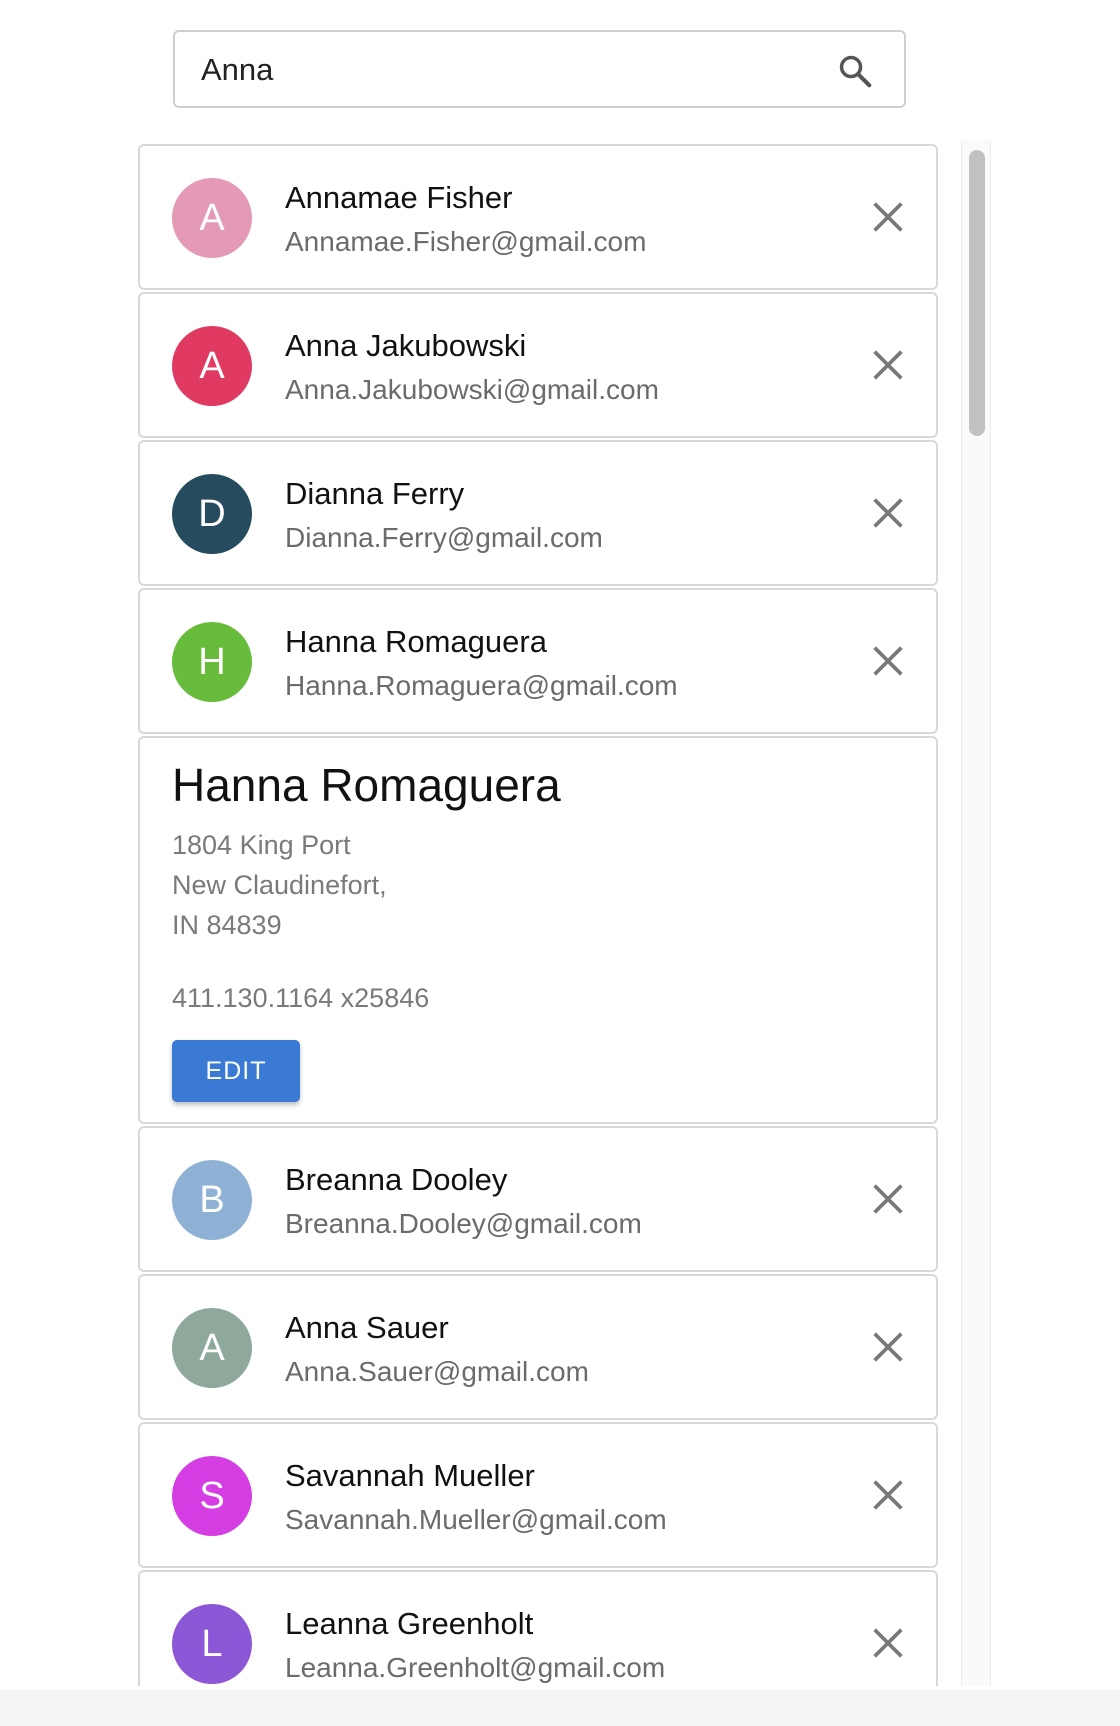 The width and height of the screenshot is (1120, 1726). What do you see at coordinates (977, 293) in the screenshot?
I see `scrollbar-thumb` at bounding box center [977, 293].